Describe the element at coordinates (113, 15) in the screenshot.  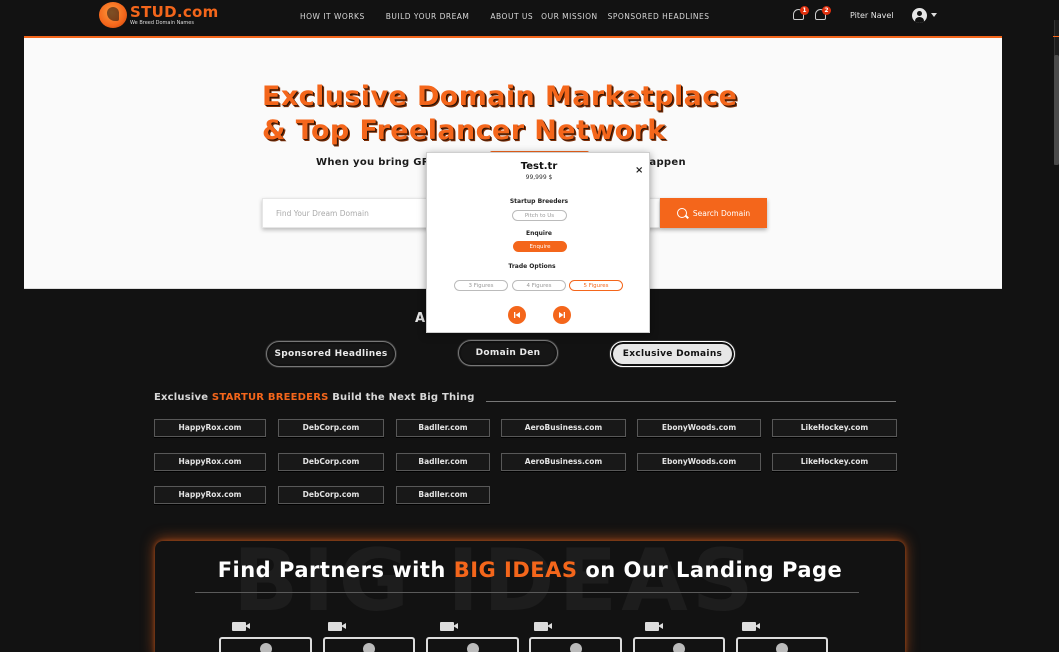
I see `horse-logo-icon` at that location.